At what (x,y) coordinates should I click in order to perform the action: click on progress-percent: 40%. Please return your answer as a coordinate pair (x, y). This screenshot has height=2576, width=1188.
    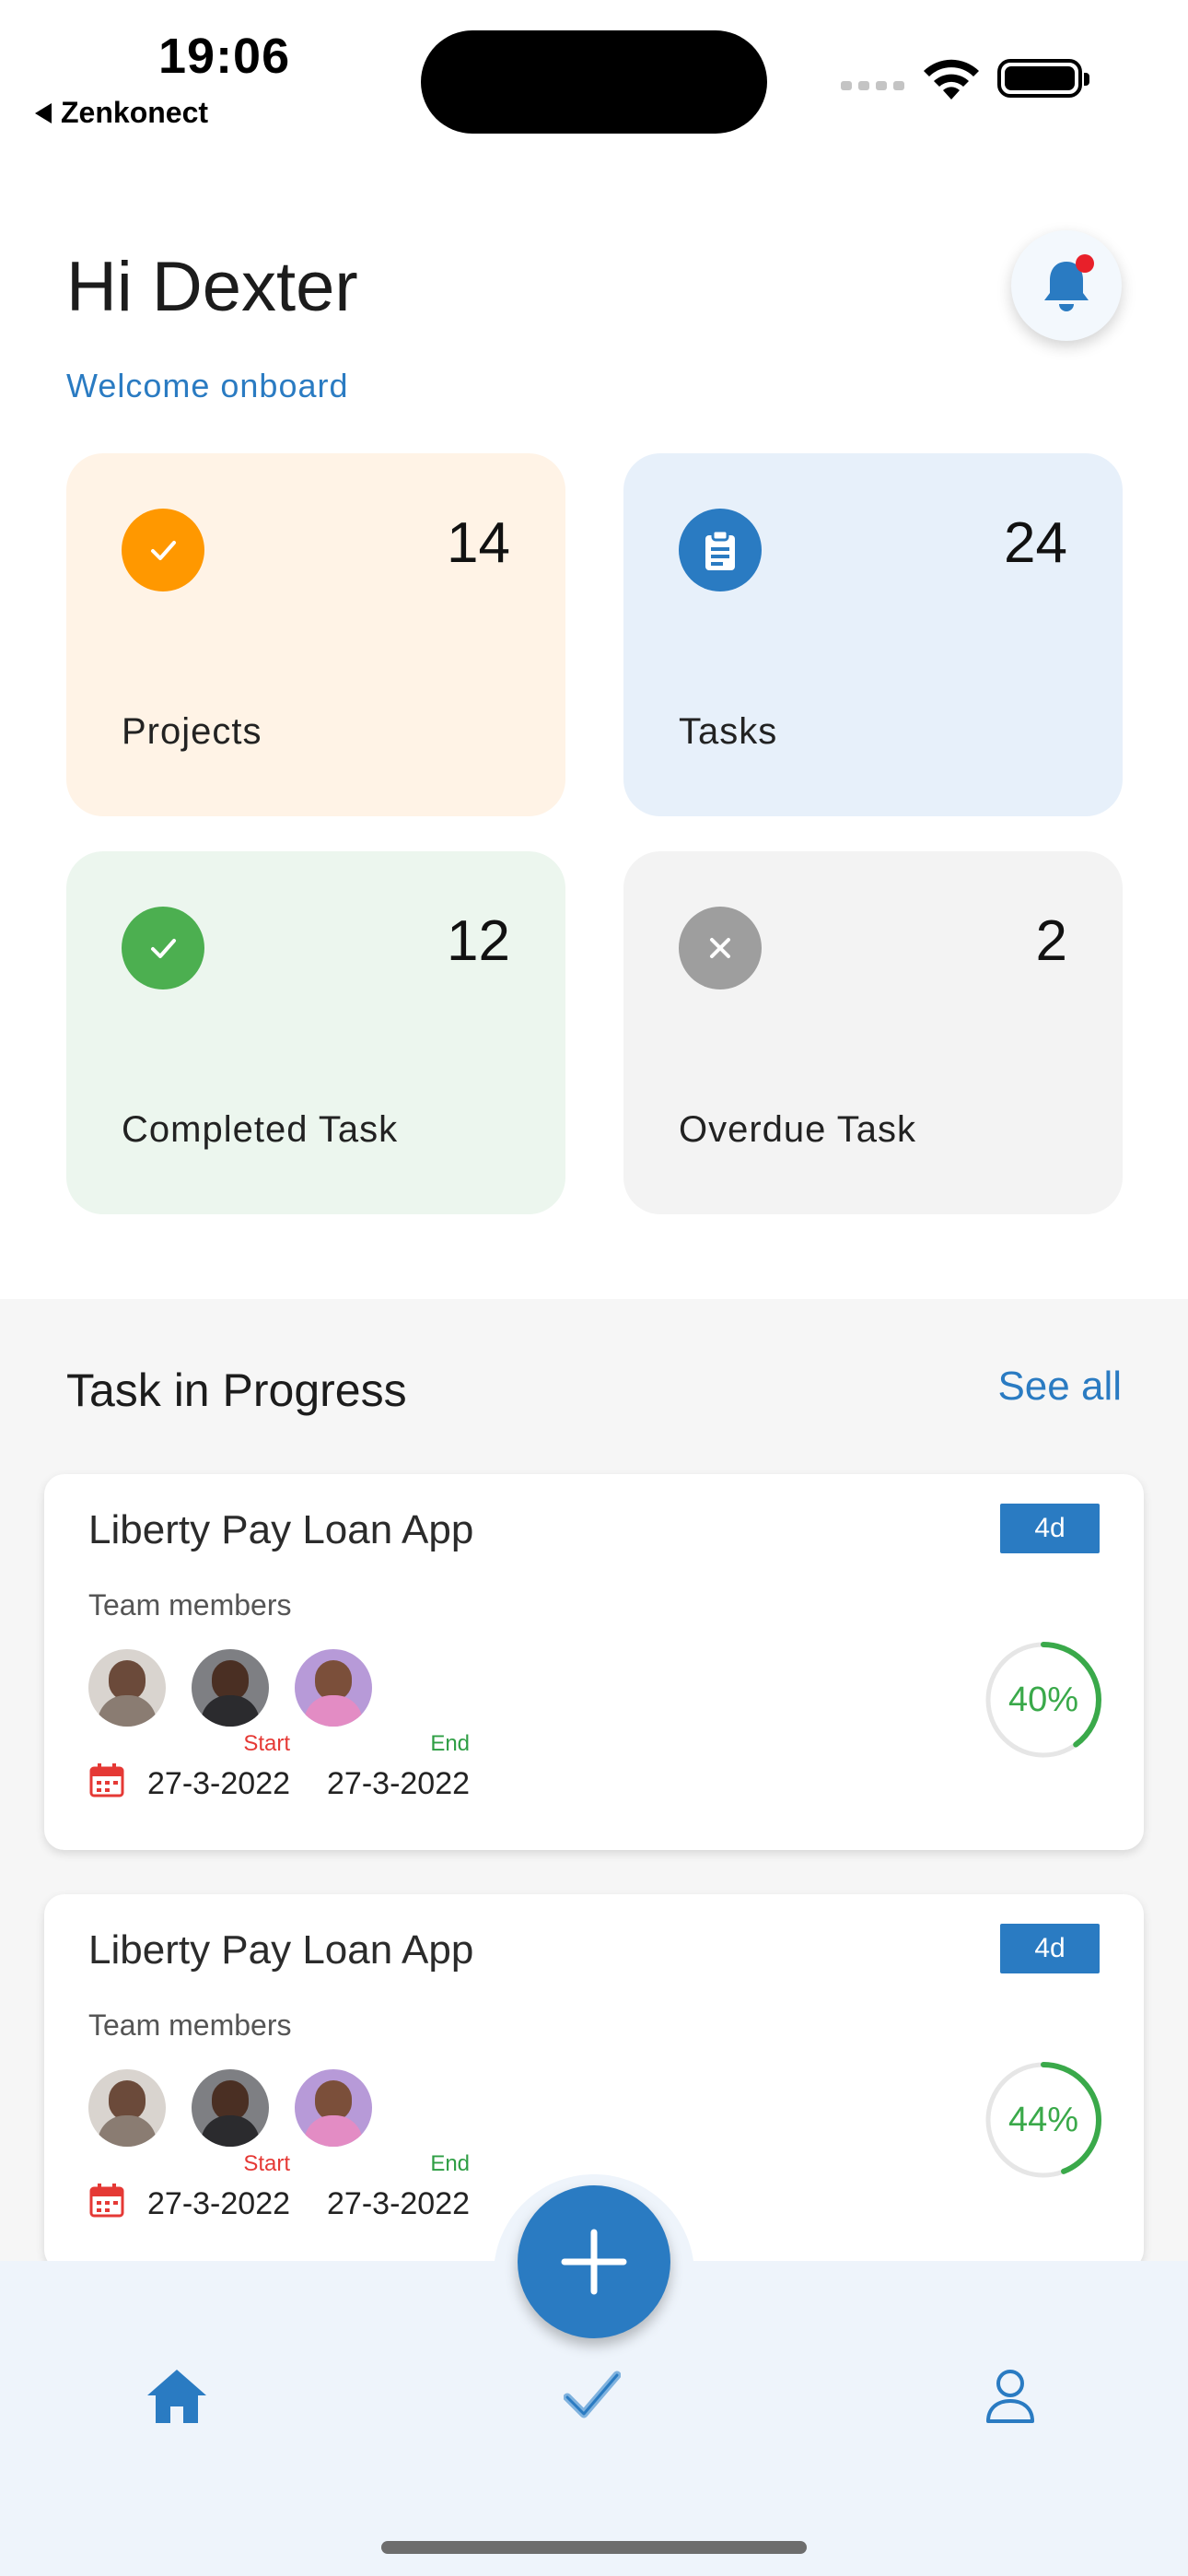
    Looking at the image, I should click on (1043, 1699).